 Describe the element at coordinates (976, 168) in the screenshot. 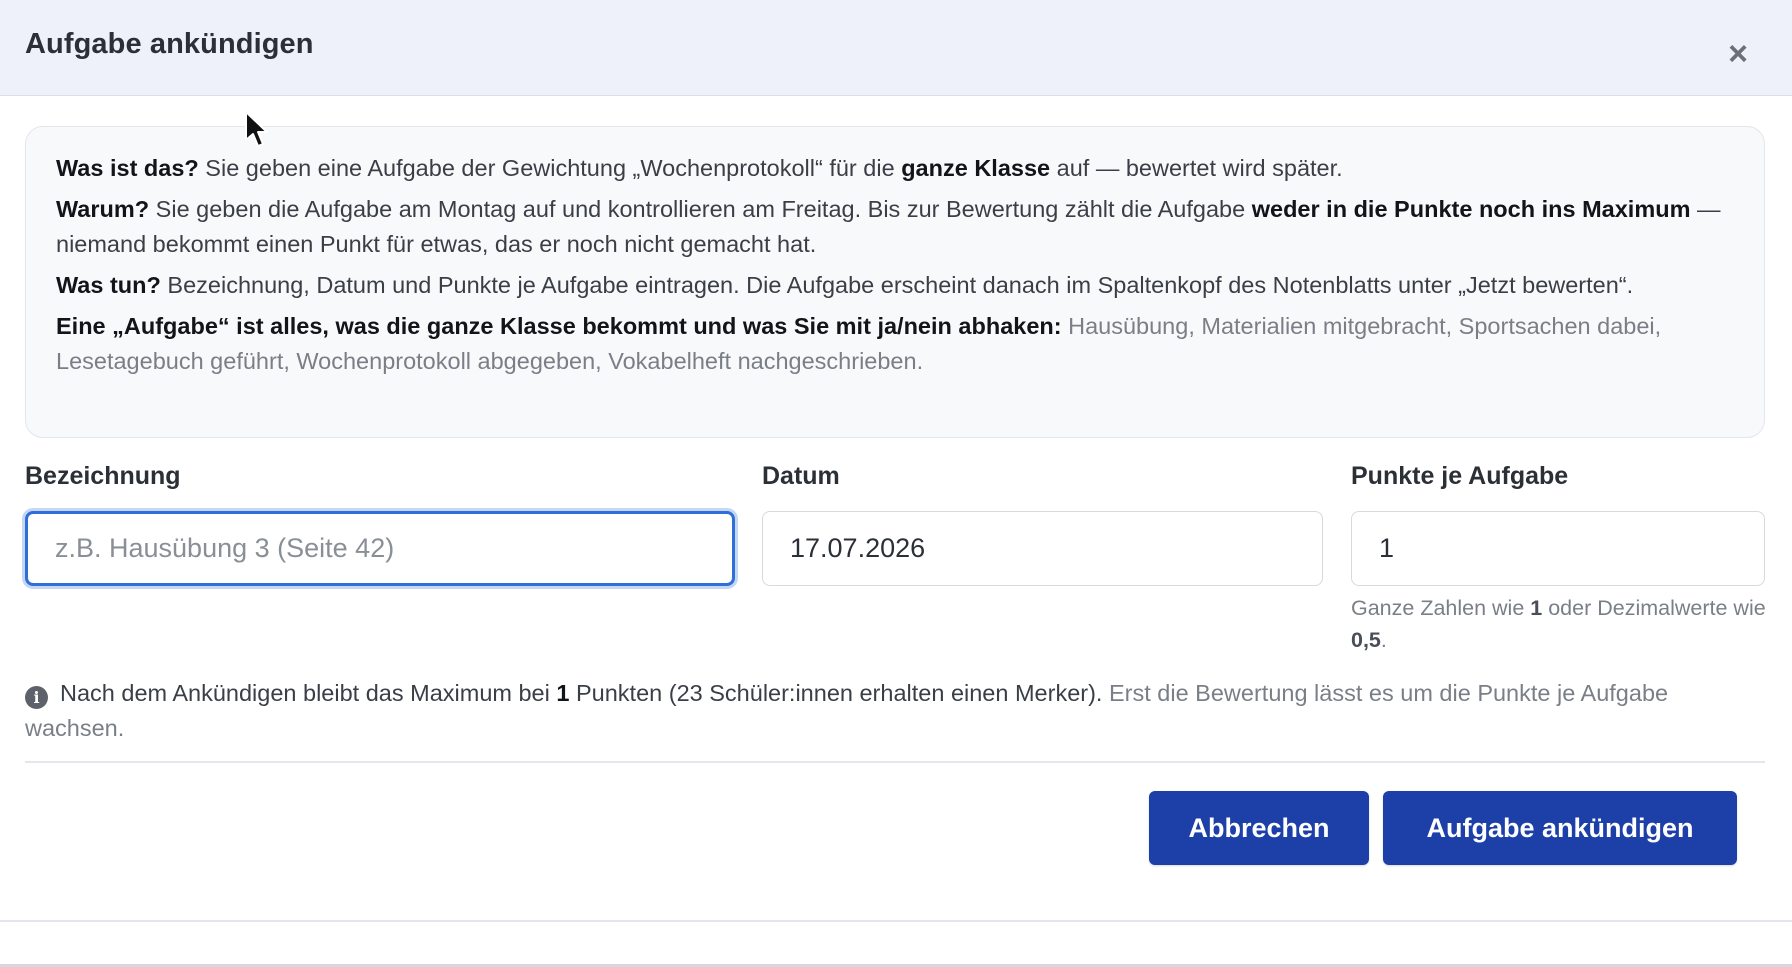

I see `info-bold: ganze Klasse` at that location.